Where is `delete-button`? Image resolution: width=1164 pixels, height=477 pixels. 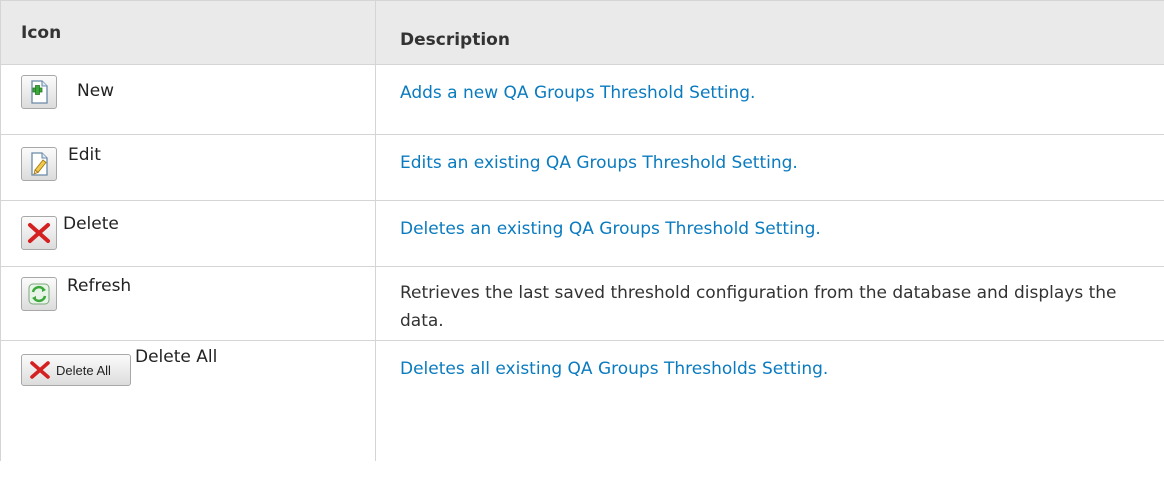 delete-button is located at coordinates (39, 233).